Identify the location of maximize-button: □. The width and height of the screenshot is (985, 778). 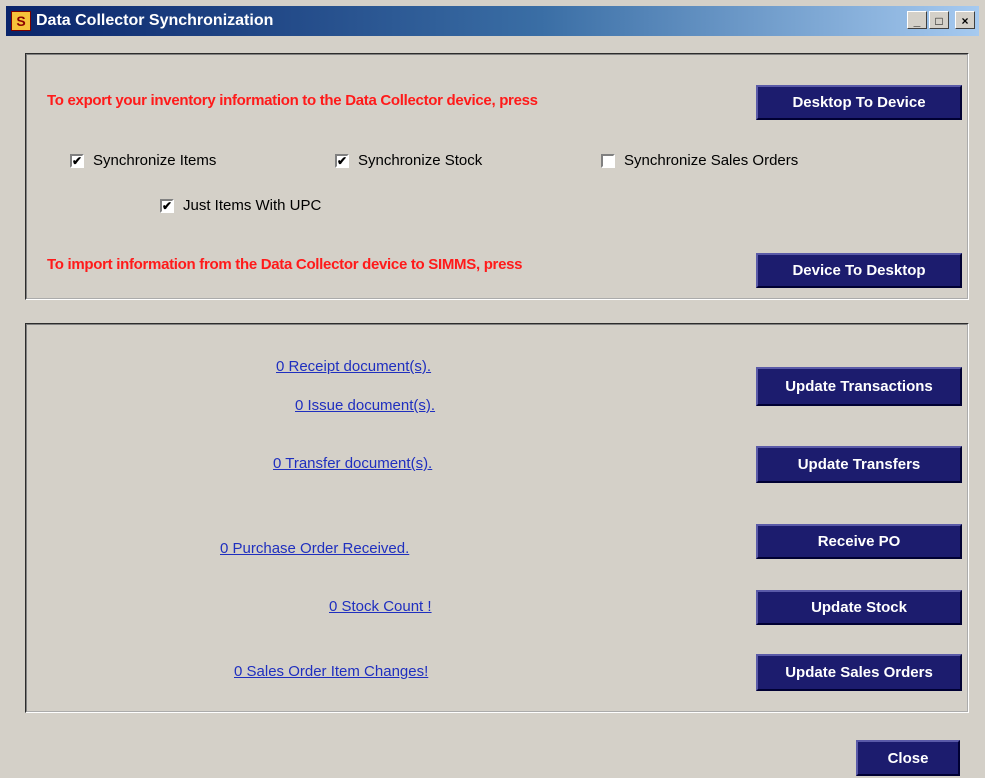
(939, 20).